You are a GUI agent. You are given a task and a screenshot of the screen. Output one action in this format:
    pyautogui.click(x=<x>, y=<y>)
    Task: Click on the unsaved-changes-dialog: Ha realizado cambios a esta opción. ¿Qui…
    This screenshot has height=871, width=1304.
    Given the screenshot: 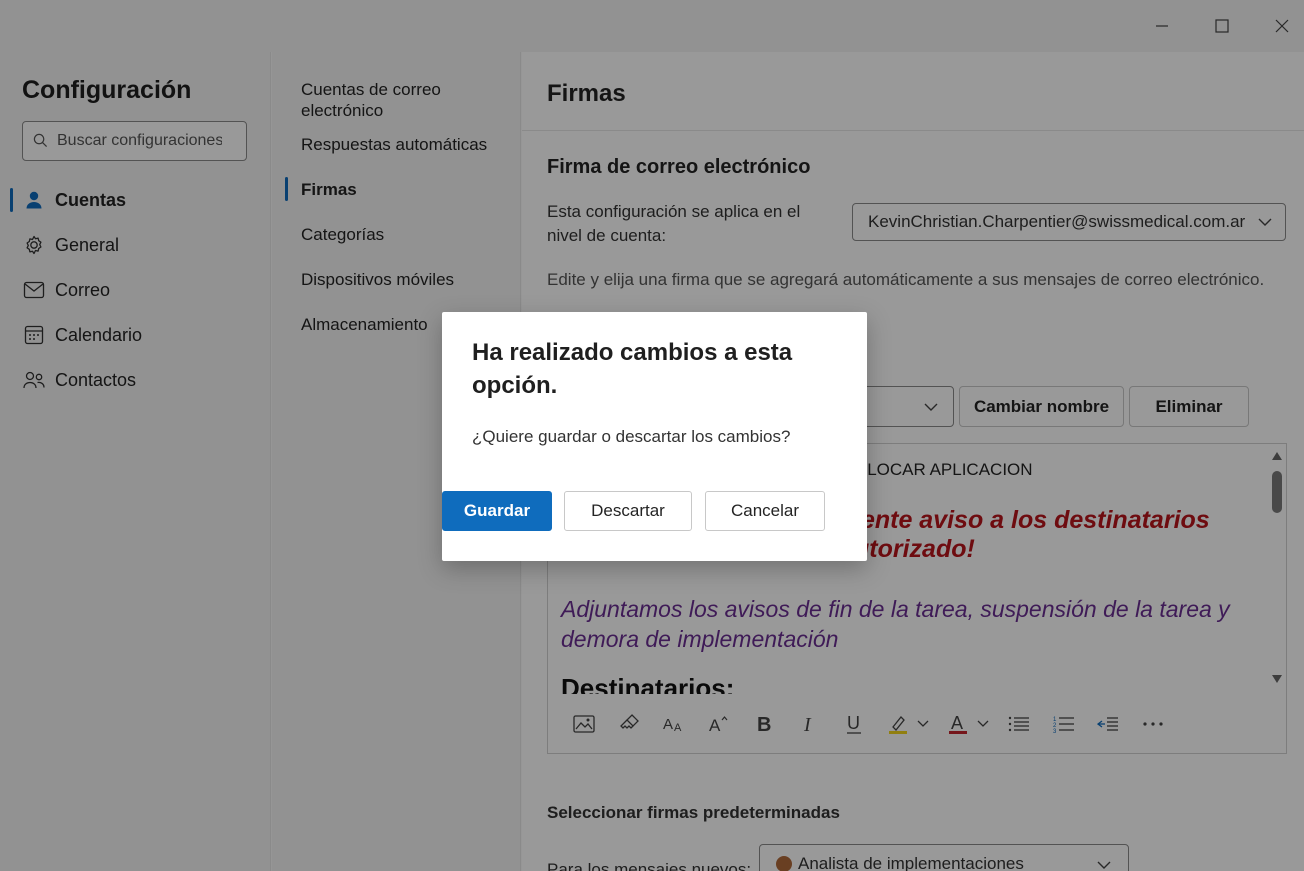 What is the action you would take?
    pyautogui.click(x=654, y=436)
    